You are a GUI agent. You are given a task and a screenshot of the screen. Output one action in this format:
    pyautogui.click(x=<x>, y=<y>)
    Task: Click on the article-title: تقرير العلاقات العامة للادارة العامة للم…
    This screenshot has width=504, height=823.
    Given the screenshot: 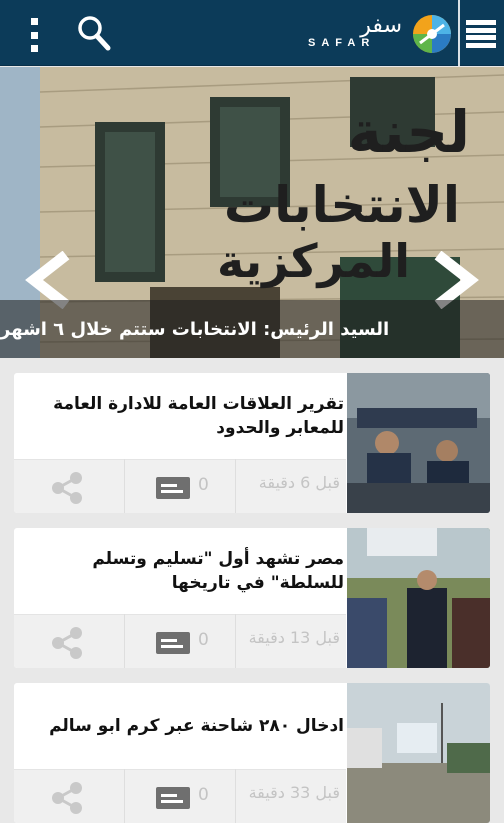 What is the action you would take?
    pyautogui.click(x=185, y=416)
    